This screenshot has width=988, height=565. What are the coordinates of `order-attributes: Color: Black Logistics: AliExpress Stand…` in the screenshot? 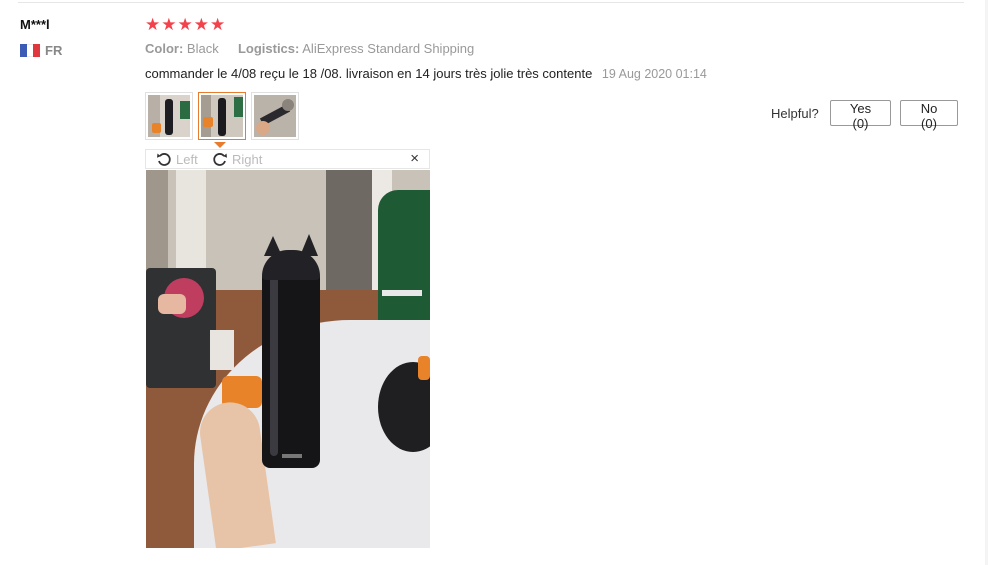 It's located at (309, 48).